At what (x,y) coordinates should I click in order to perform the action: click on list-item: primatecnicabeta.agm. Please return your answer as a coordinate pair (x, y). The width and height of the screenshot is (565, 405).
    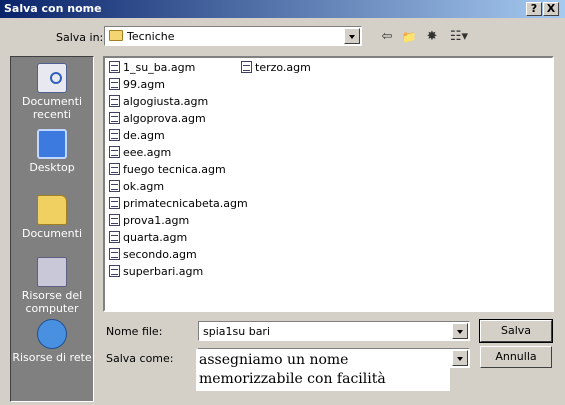
    Looking at the image, I should click on (178, 204).